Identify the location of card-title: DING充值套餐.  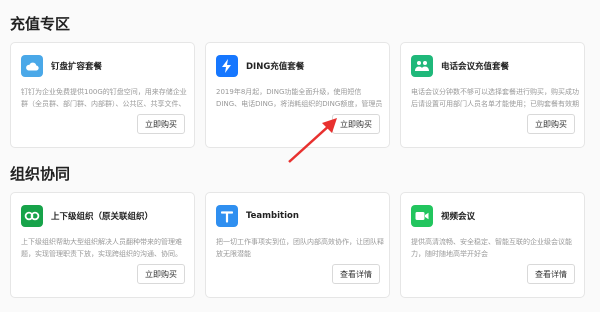
(275, 67).